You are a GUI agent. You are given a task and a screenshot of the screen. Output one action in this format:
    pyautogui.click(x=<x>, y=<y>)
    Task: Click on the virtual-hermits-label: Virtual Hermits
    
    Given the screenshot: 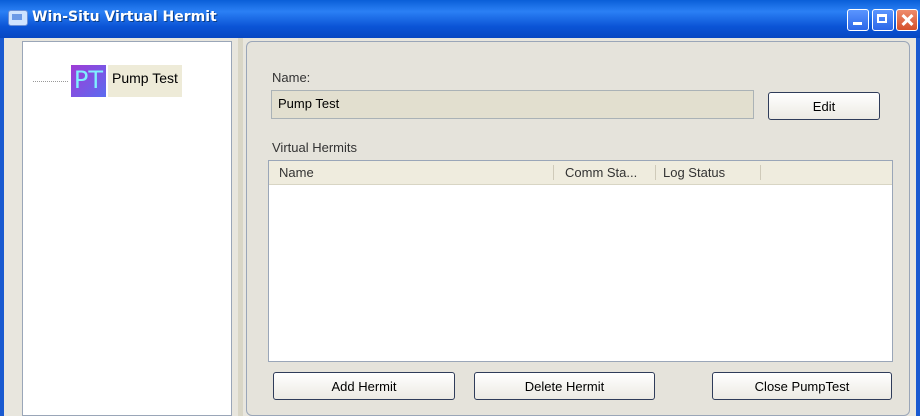 What is the action you would take?
    pyautogui.click(x=315, y=147)
    